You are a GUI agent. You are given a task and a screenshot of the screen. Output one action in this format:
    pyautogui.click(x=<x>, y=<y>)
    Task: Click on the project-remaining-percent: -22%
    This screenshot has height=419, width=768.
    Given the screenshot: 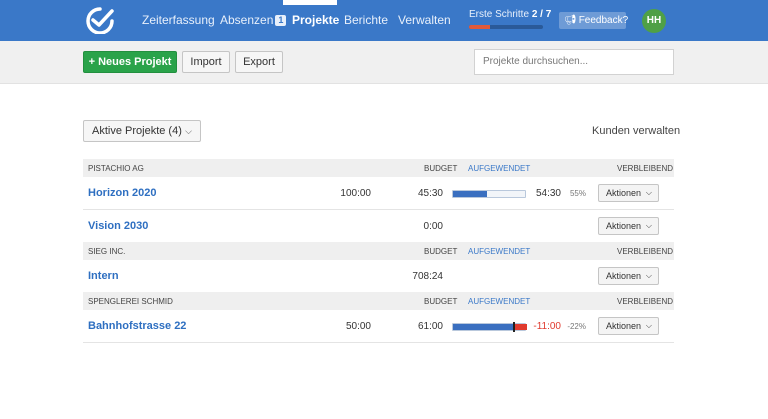 What is the action you would take?
    pyautogui.click(x=576, y=326)
    